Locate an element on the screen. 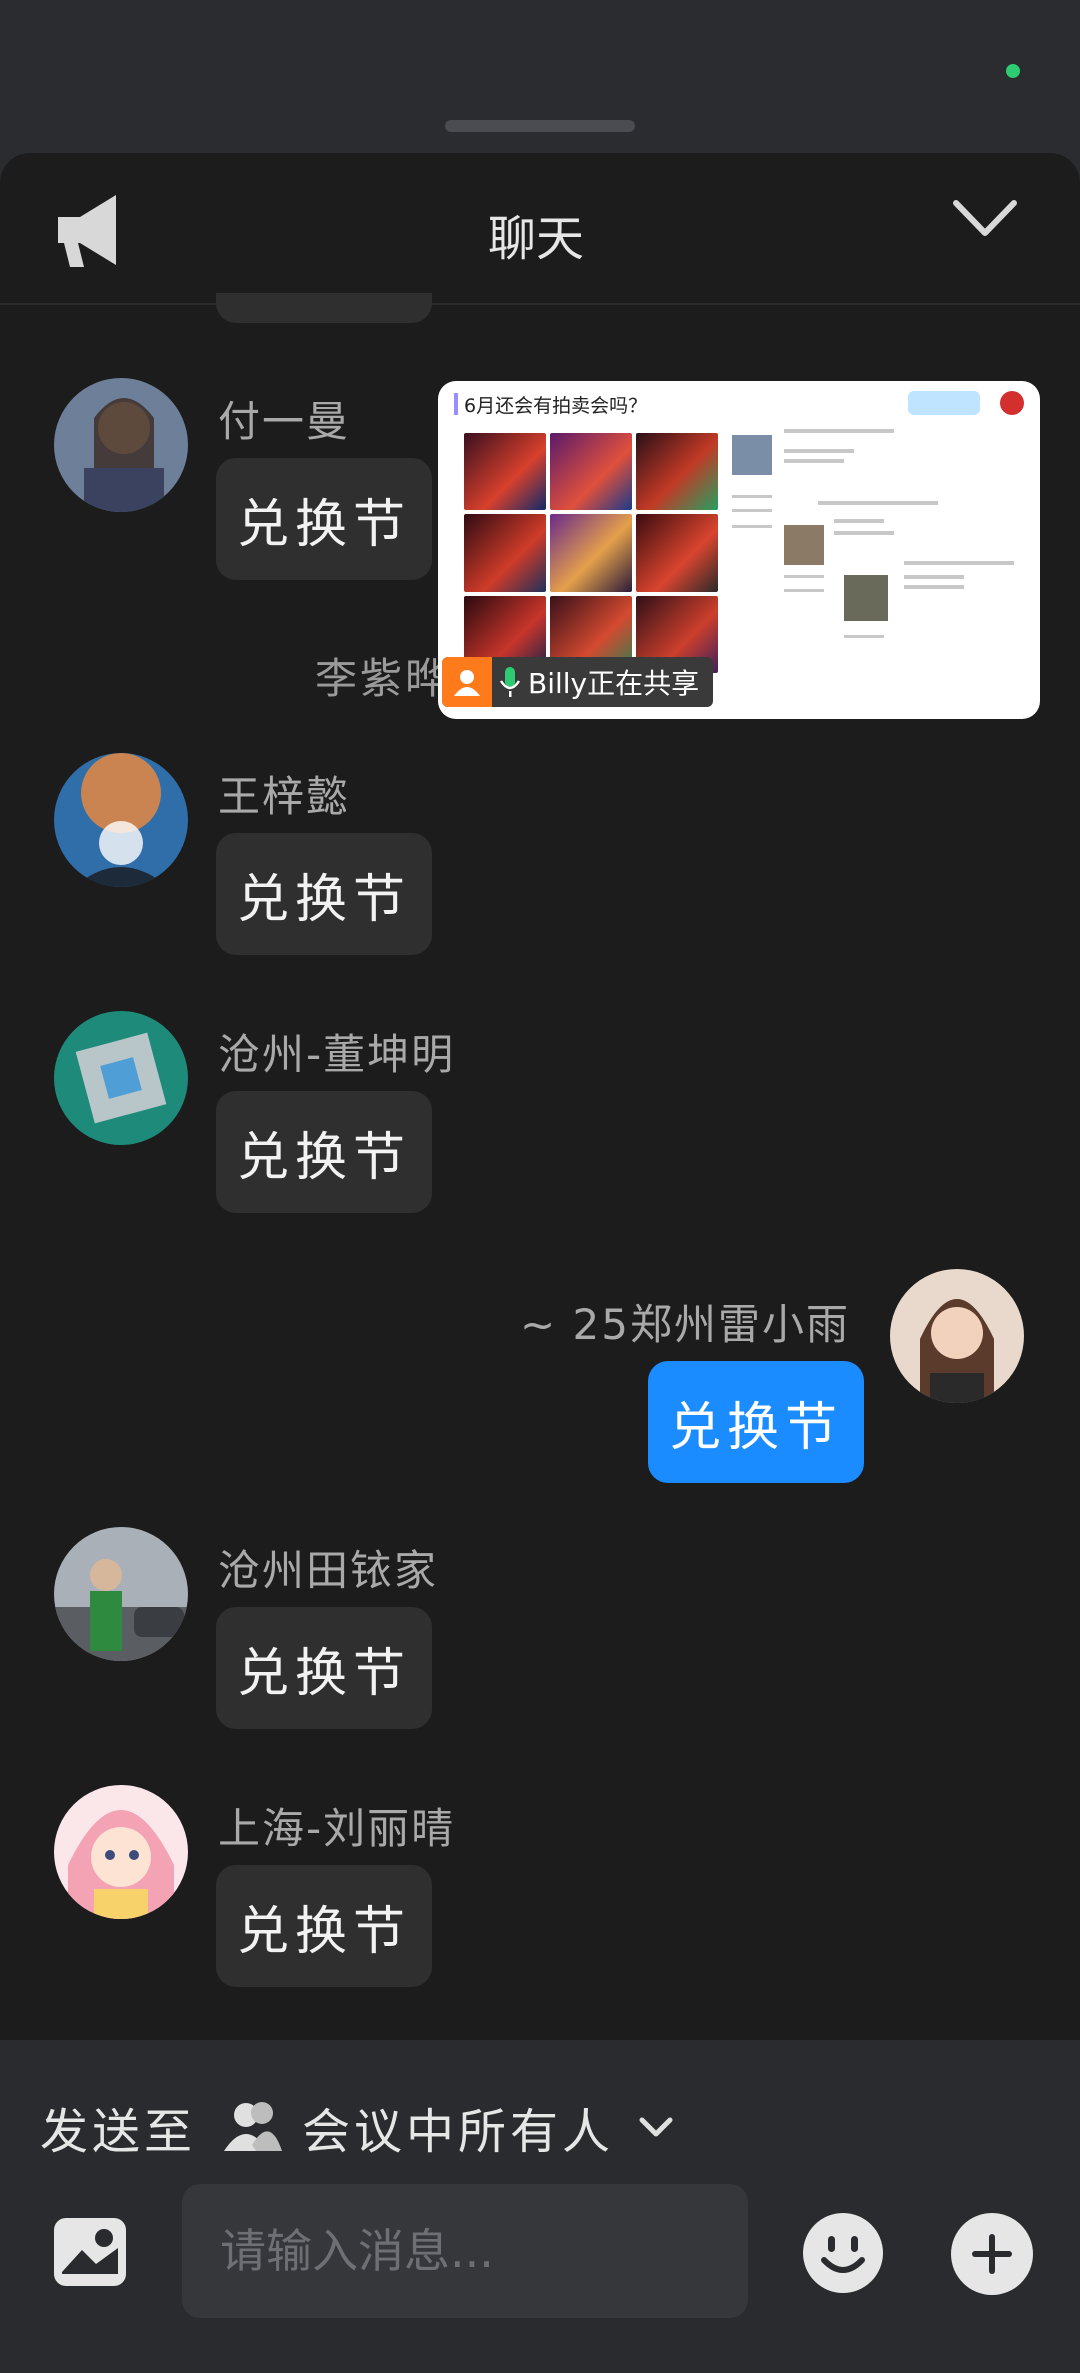 This screenshot has width=1080, height=2373. online-indicator is located at coordinates (1013, 71).